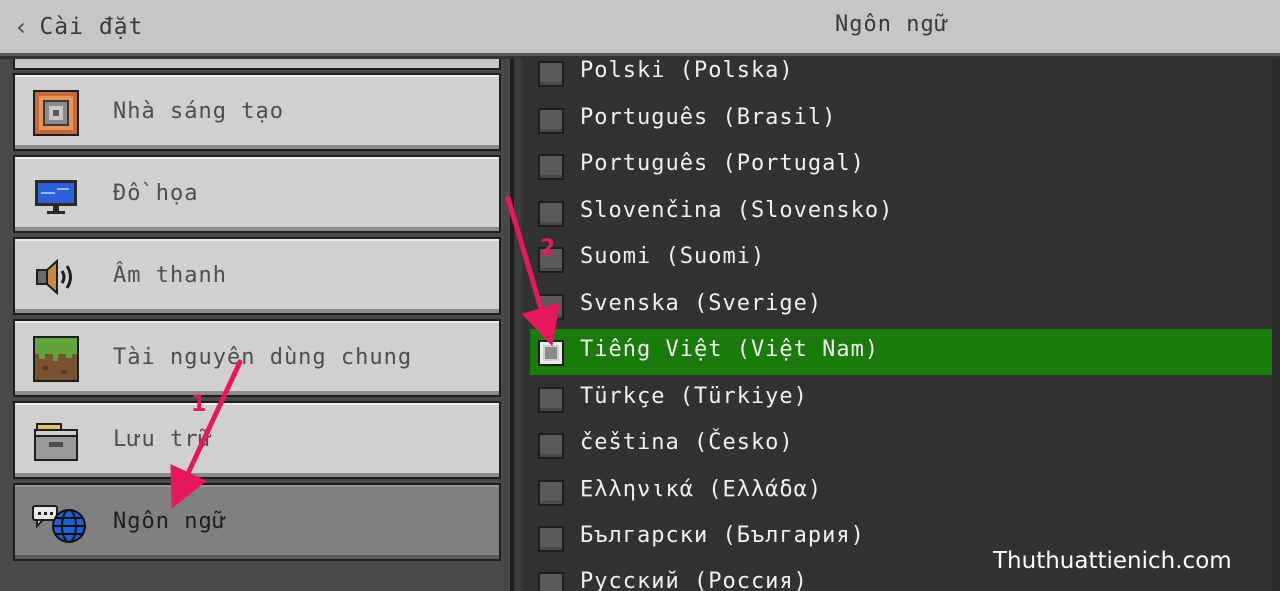 The height and width of the screenshot is (591, 1280). Describe the element at coordinates (904, 352) in the screenshot. I see `language-option-tieng-viet: Tiếng Việt (Việt Nam)` at that location.